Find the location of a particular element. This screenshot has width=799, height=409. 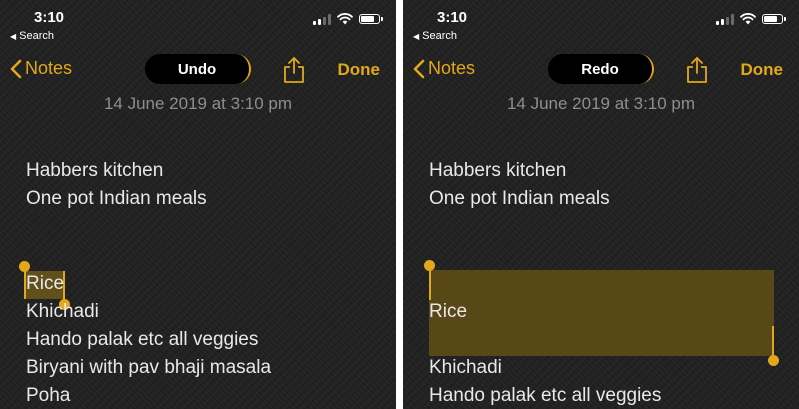

undo-button: Undo is located at coordinates (198, 69).